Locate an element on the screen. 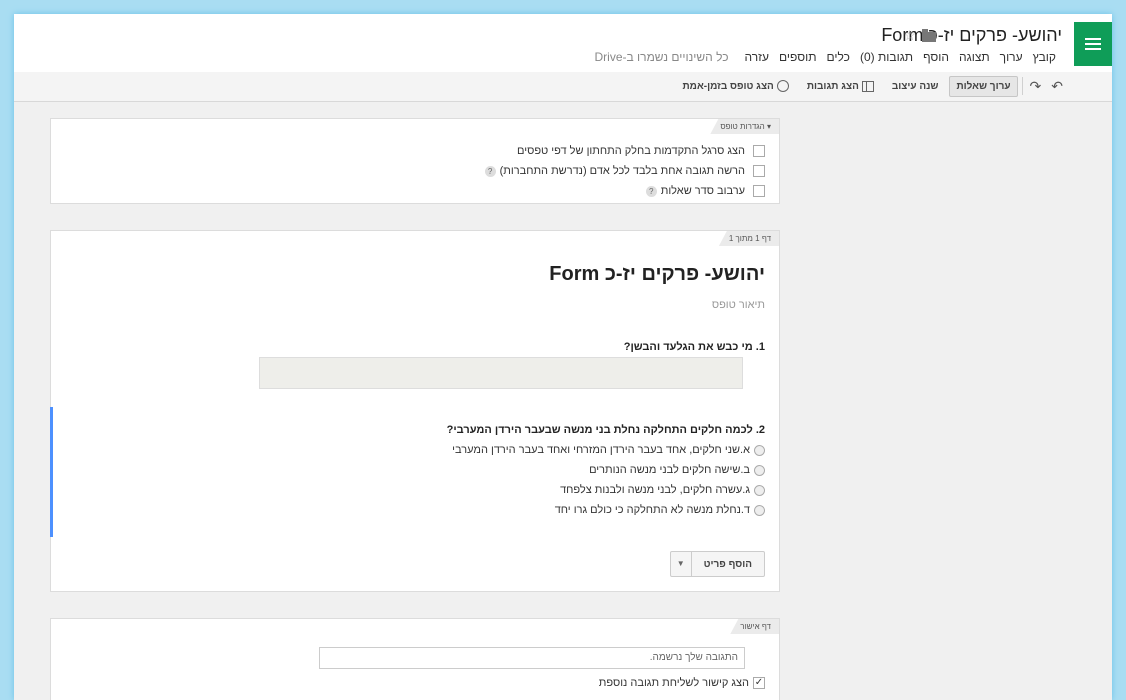  list-icon is located at coordinates (1093, 44).